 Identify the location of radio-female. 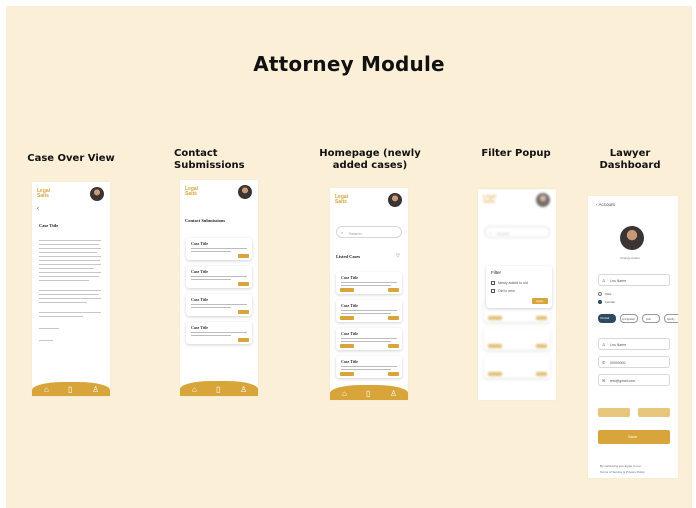
(600, 302).